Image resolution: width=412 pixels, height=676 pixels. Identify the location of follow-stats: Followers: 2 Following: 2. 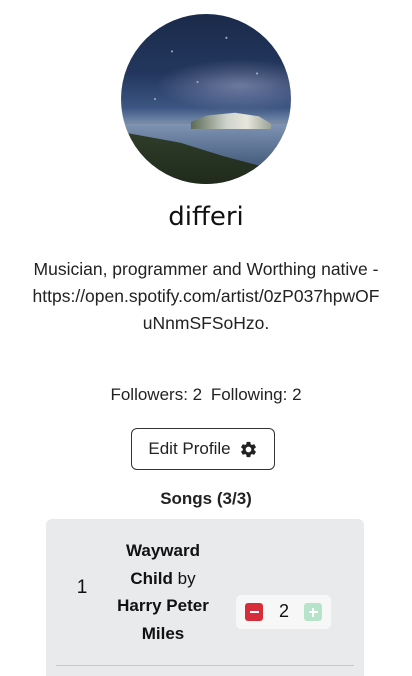
(206, 395).